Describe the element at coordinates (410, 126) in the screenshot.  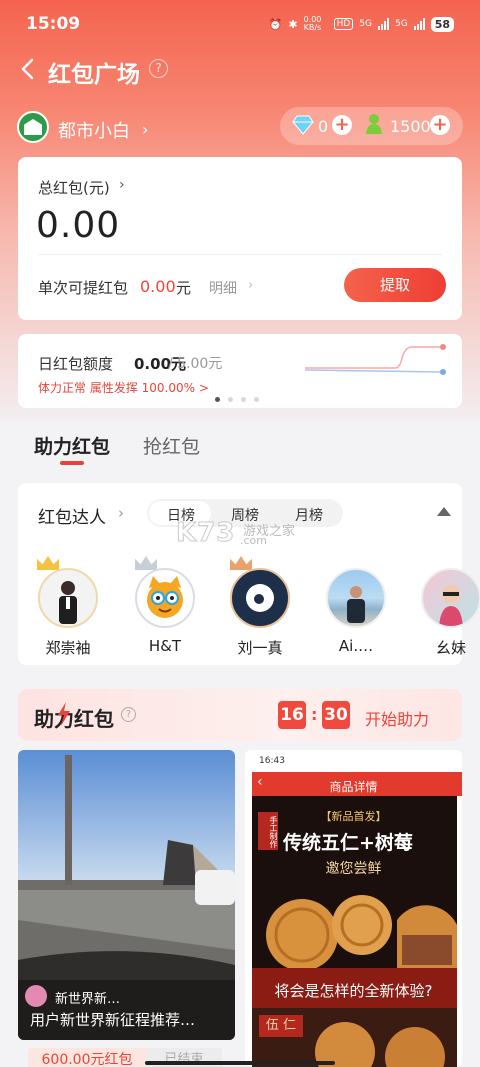
I see `stamina-count: 1500` at that location.